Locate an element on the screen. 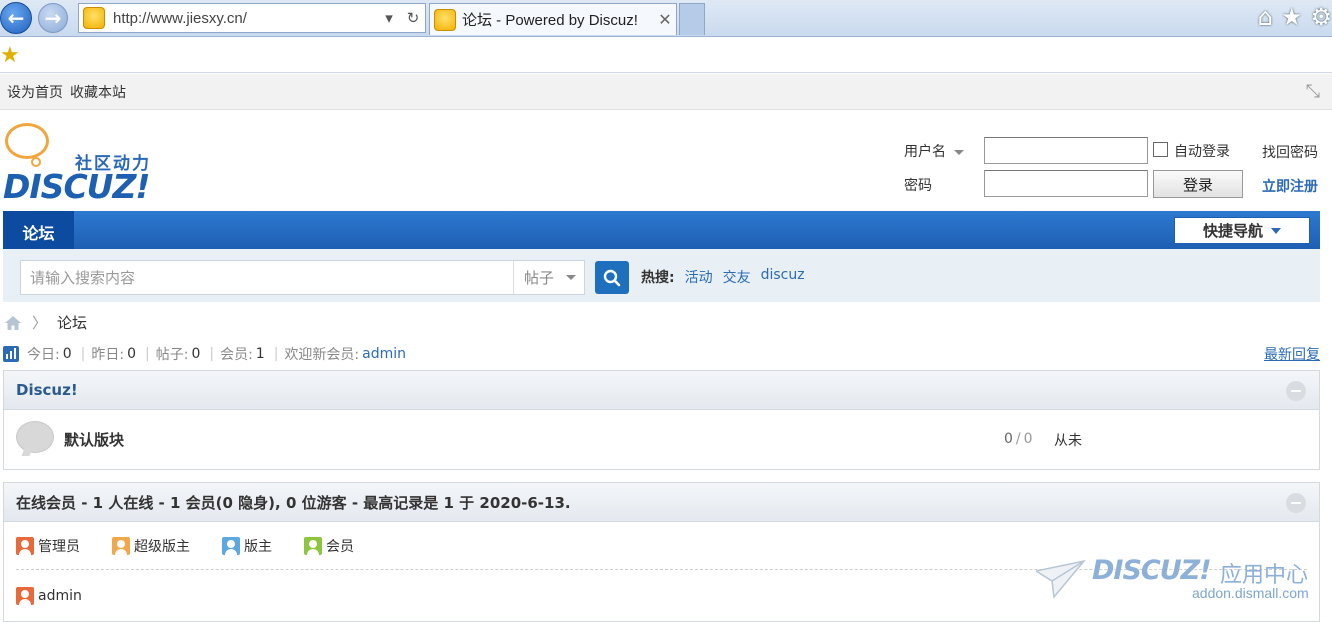  tab-close-icon: ✕ is located at coordinates (665, 19).